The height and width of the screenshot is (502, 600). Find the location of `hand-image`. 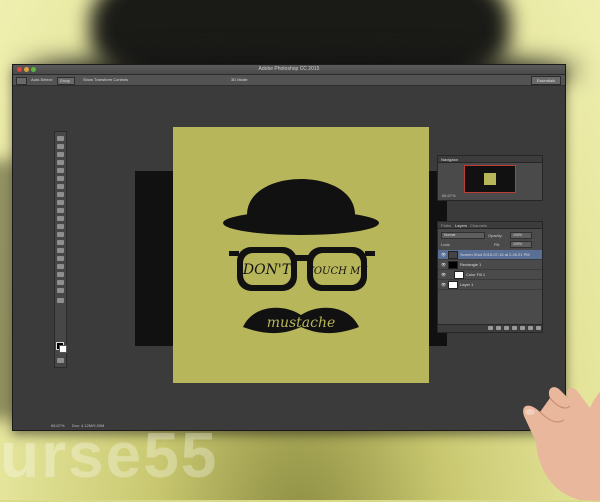

hand-image is located at coordinates (561, 444).